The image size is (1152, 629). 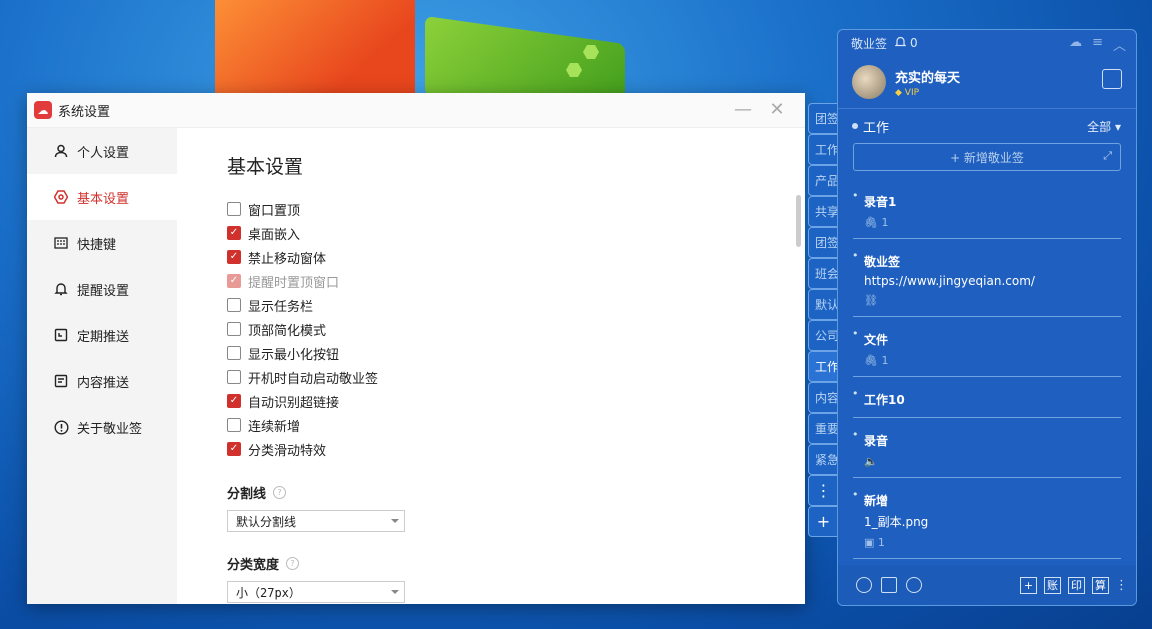 I want to click on sidebar-item-schedule-push: 定期推送, so click(x=102, y=335).